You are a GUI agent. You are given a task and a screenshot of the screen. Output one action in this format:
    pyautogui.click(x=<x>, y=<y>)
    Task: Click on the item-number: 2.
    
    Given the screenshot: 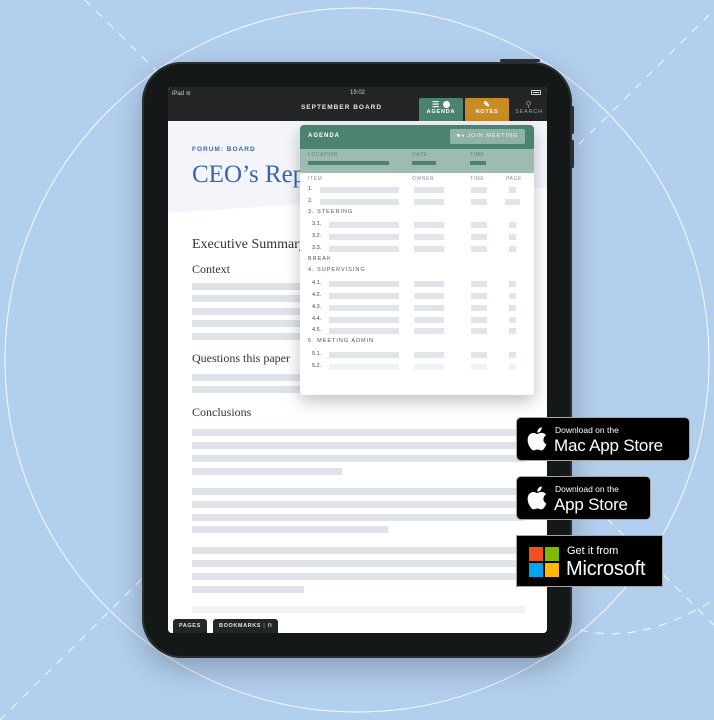 What is the action you would take?
    pyautogui.click(x=310, y=200)
    